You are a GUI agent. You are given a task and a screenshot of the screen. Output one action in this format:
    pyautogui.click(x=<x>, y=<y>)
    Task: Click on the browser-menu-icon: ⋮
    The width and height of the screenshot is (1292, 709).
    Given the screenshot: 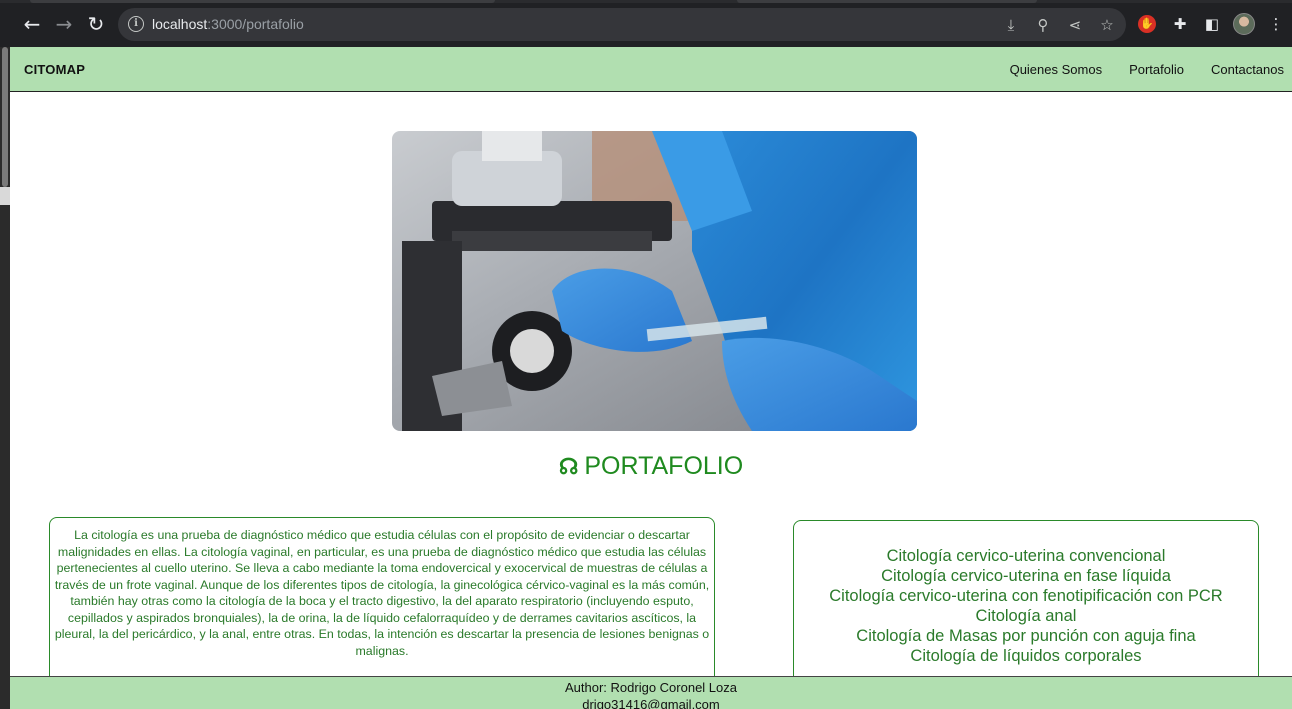 What is the action you would take?
    pyautogui.click(x=1276, y=24)
    